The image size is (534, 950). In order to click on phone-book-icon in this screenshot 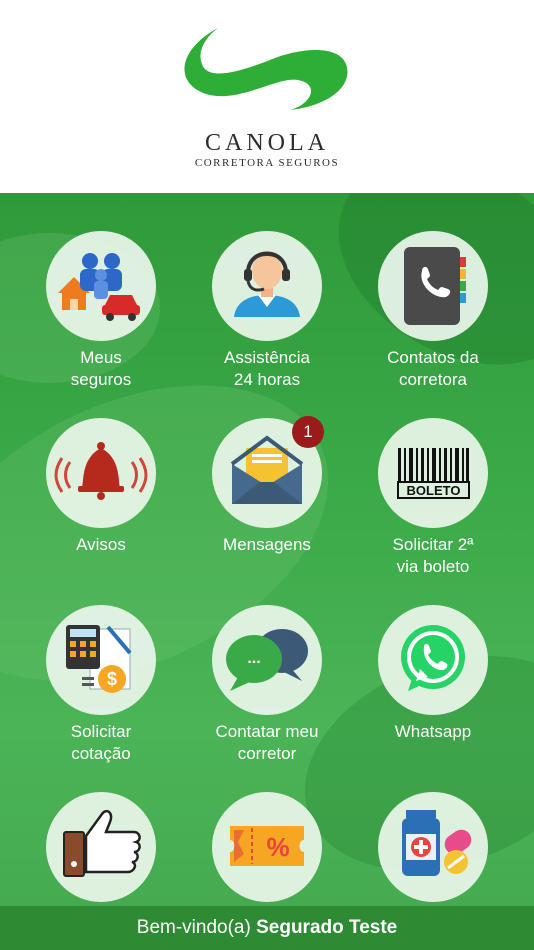, I will do `click(435, 286)`.